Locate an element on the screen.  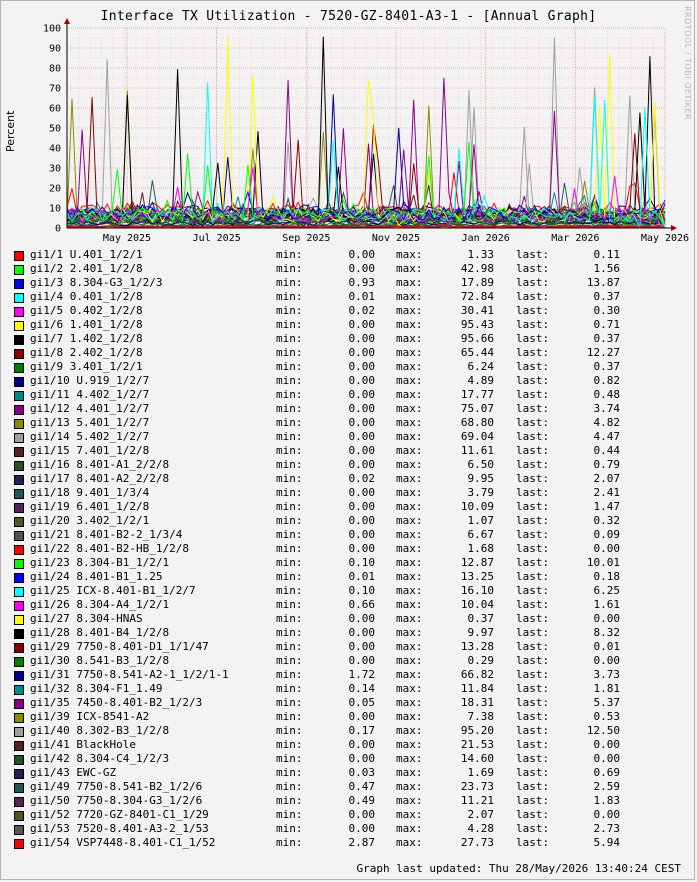
legend-series-name: gi1/41 BlackHole is located at coordinates (83, 744).